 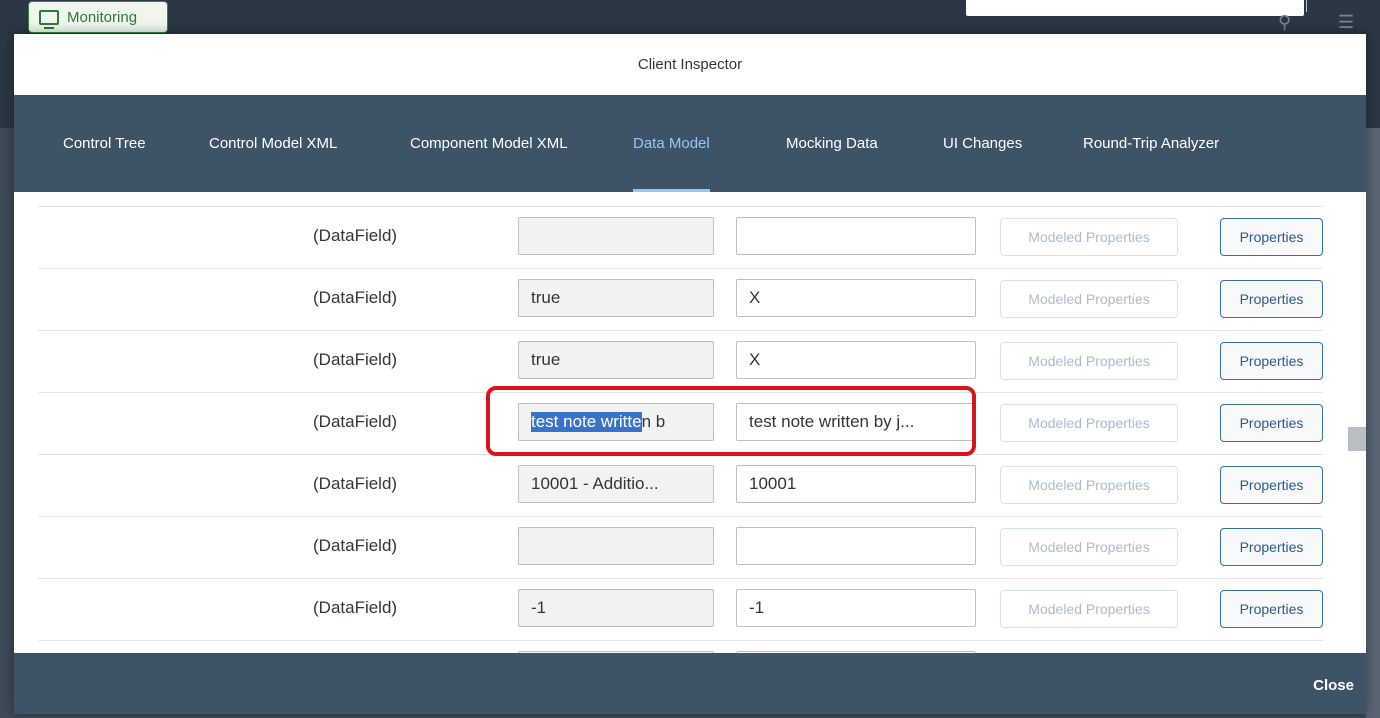 I want to click on value-field: -1, so click(x=616, y=608).